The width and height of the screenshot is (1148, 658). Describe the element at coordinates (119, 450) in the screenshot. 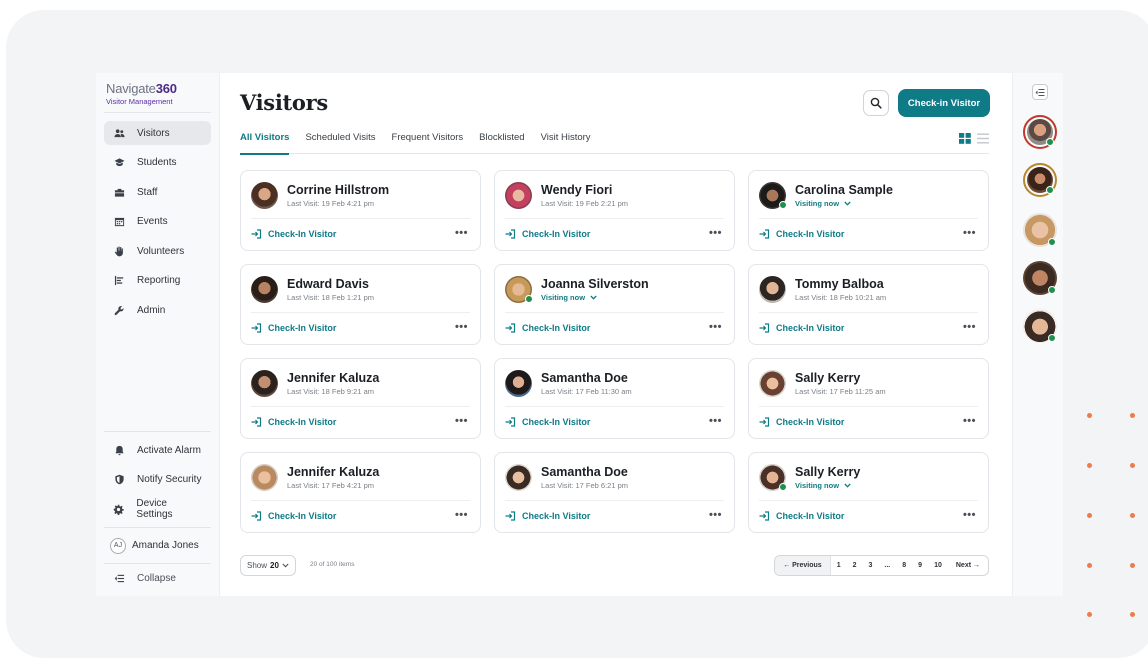

I see `bell-icon` at that location.